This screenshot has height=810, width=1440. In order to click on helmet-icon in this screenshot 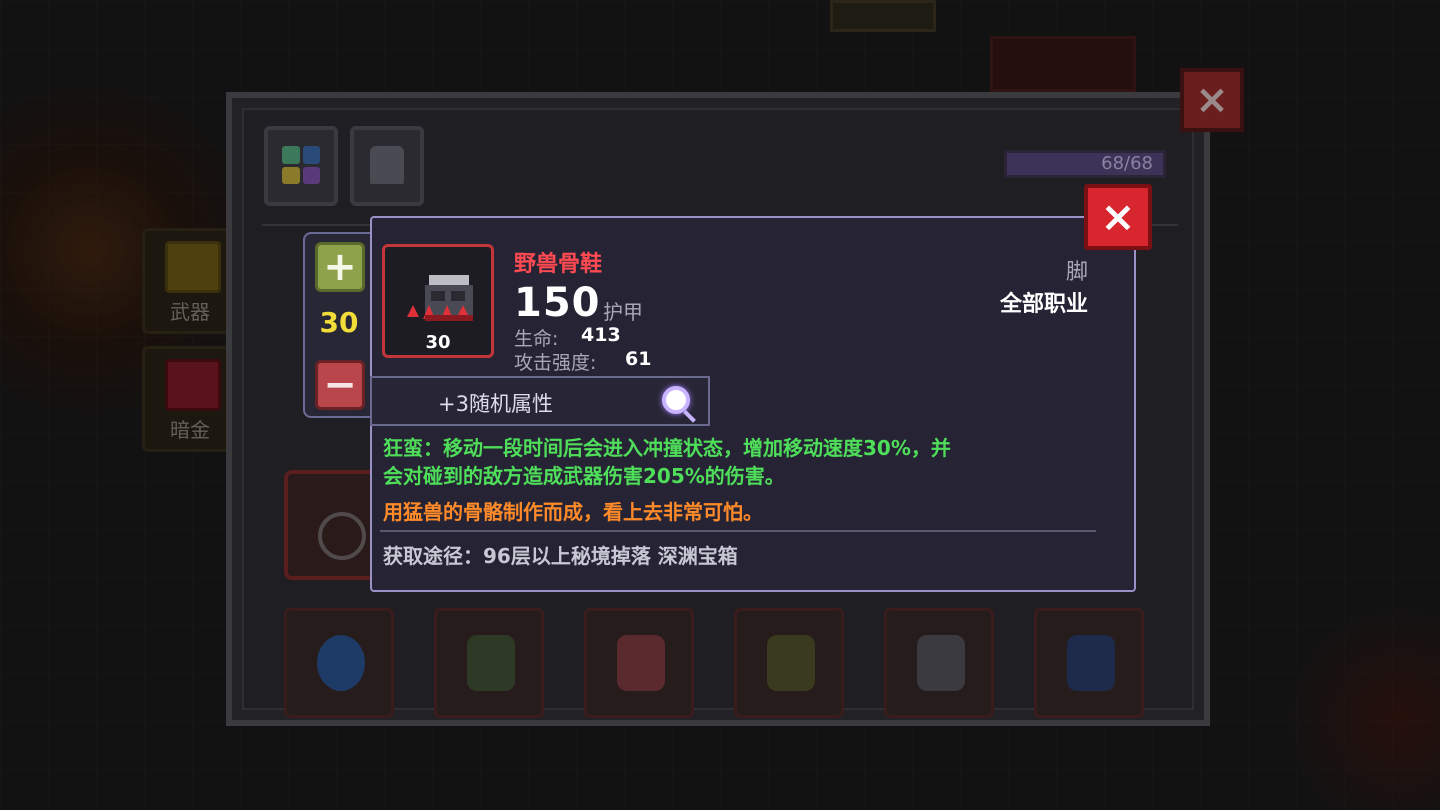, I will do `click(641, 663)`.